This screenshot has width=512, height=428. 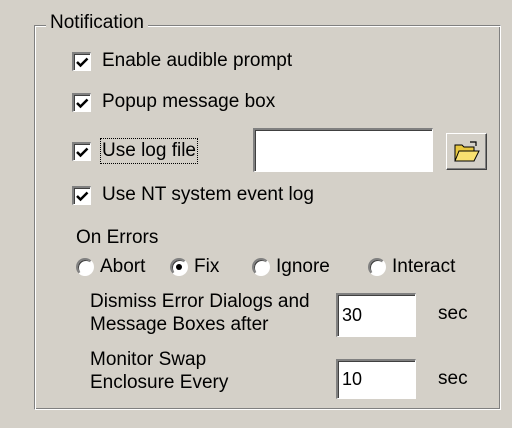 What do you see at coordinates (376, 315) in the screenshot?
I see `dismiss-seconds-input` at bounding box center [376, 315].